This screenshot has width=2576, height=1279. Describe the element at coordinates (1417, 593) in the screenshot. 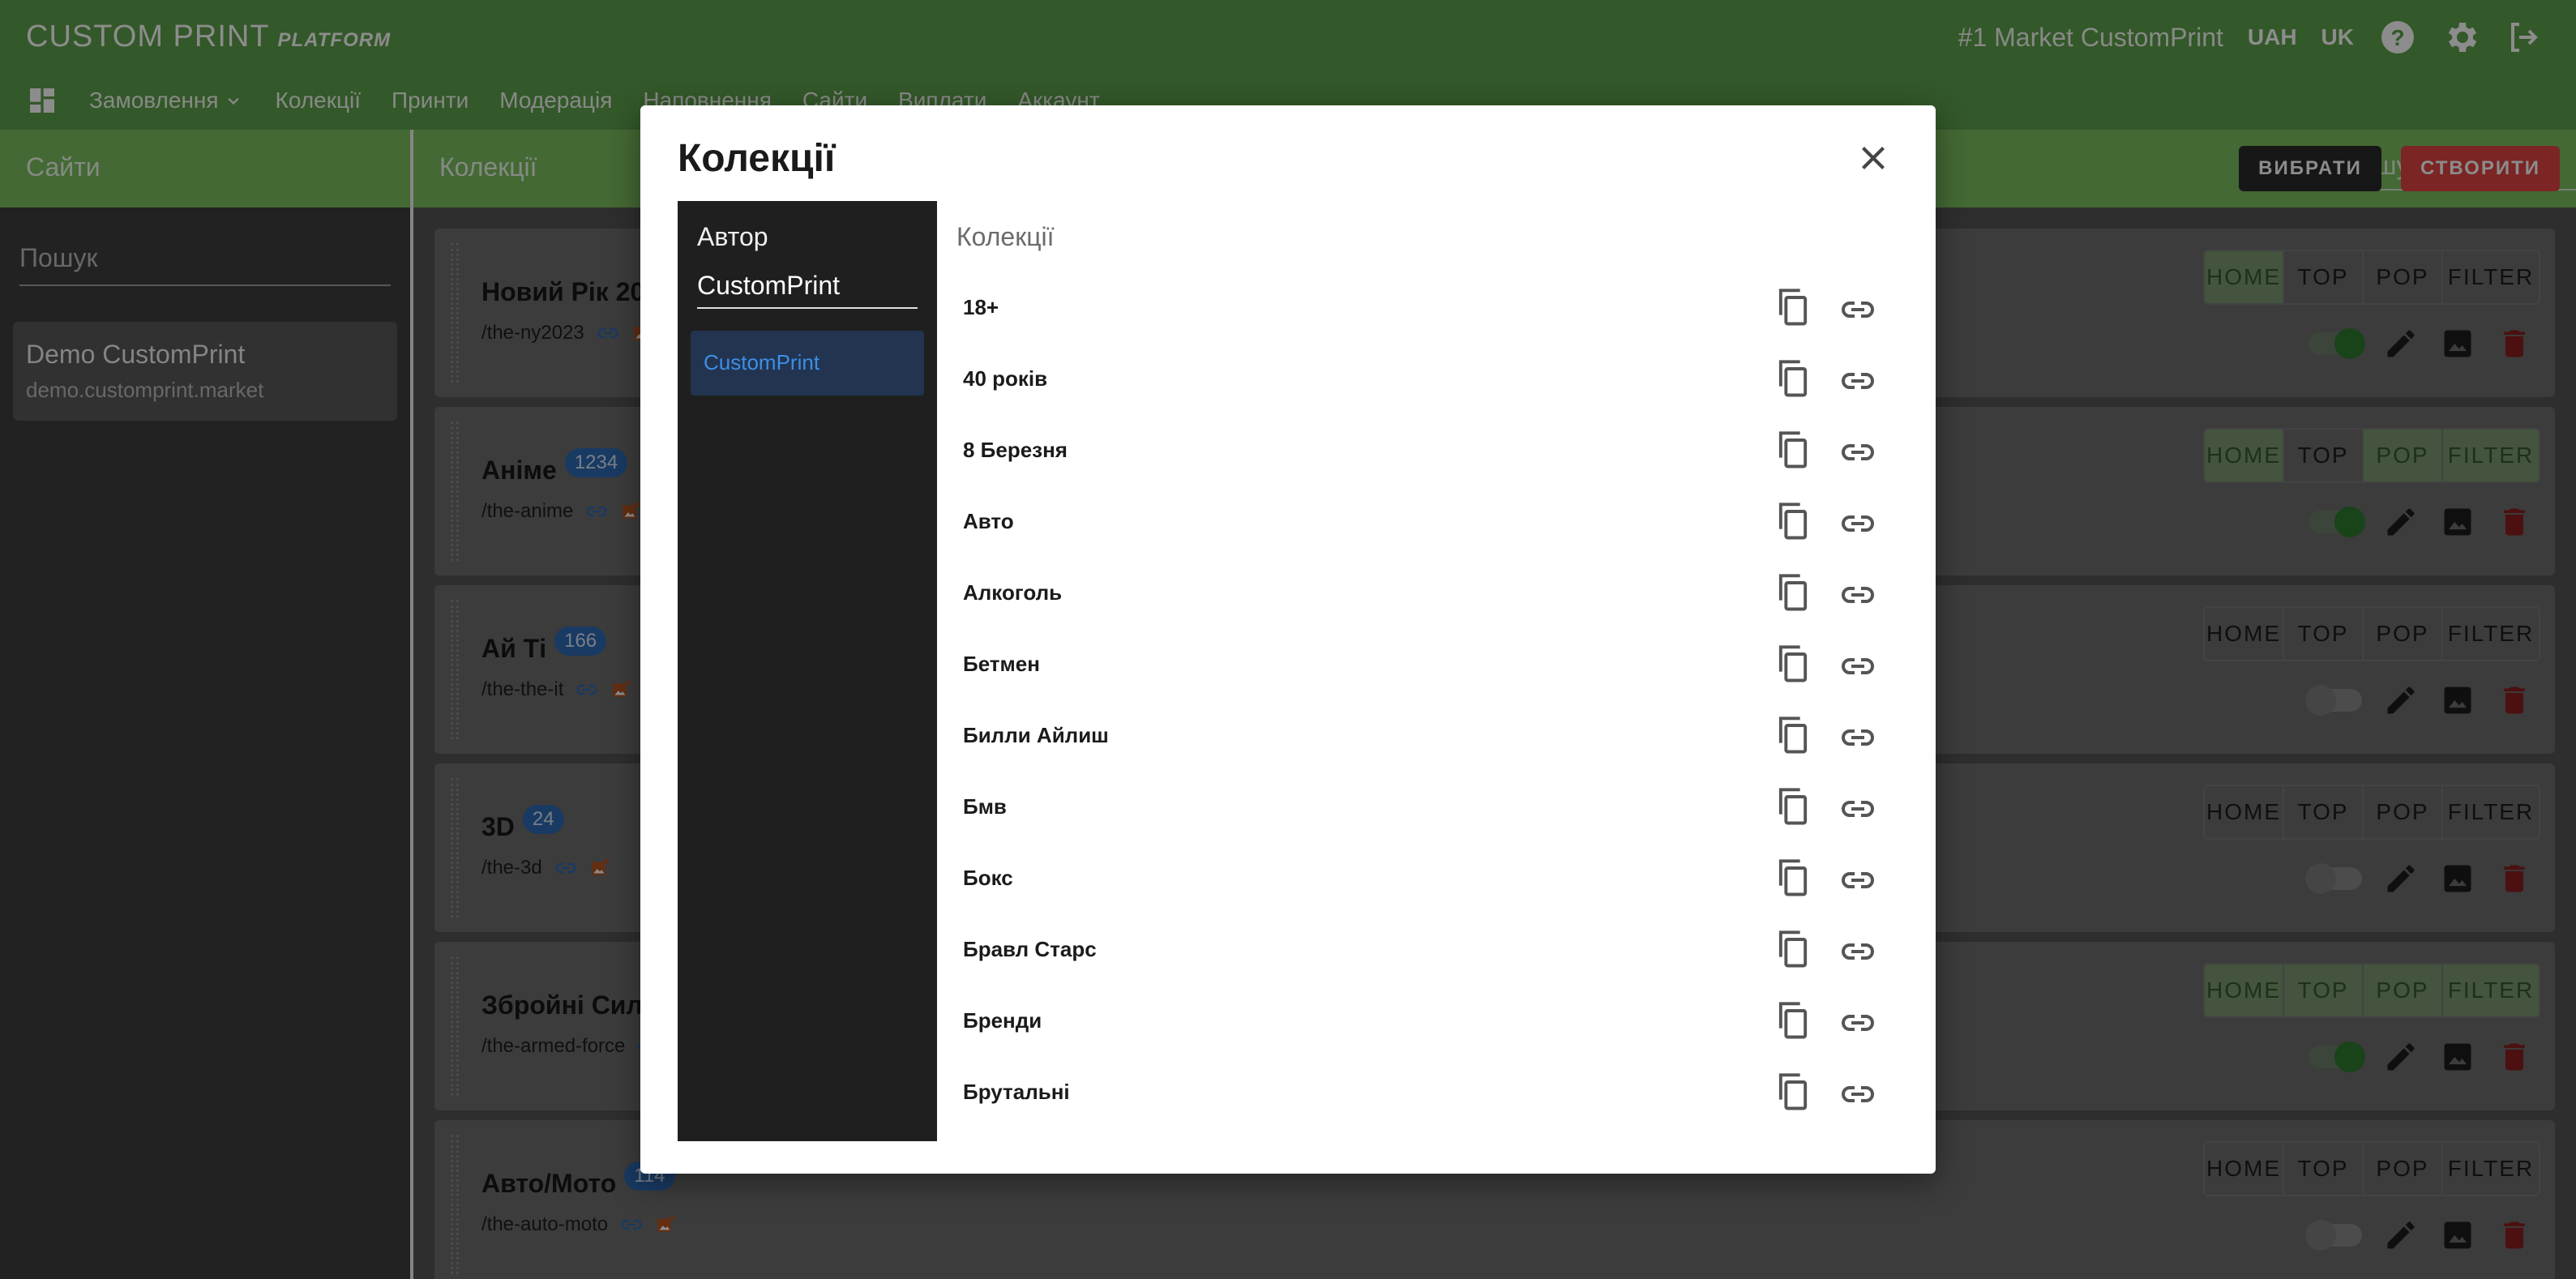

I see `collection-row: Алкоголь` at that location.